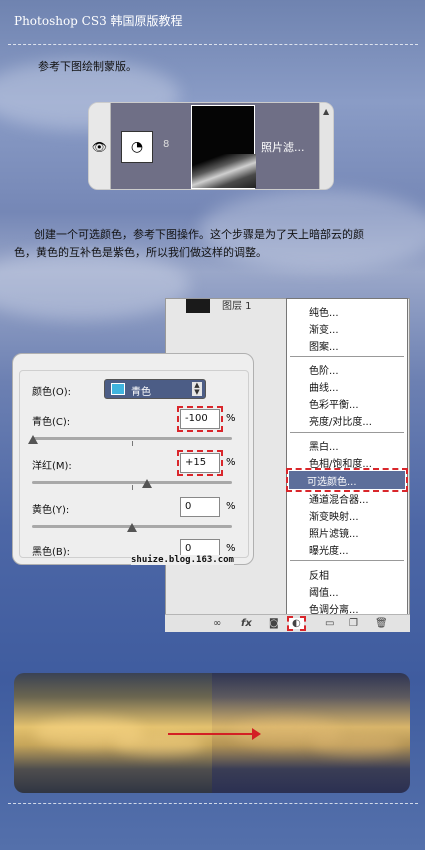  I want to click on panel-header-label: 图层 1, so click(237, 306).